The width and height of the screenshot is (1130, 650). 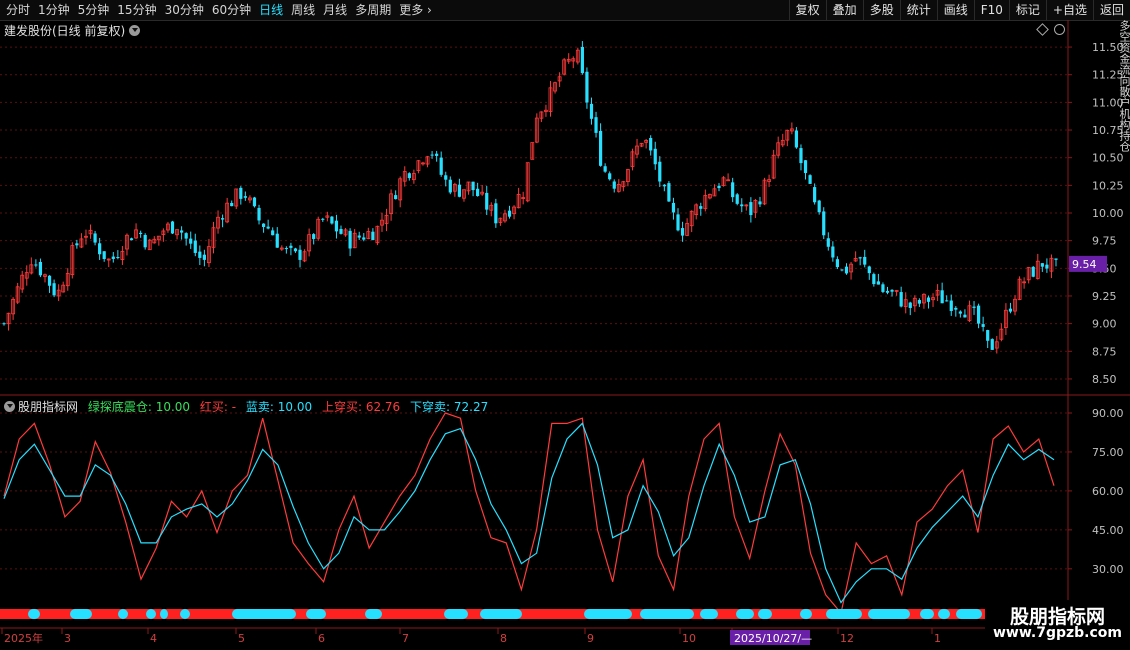 I want to click on legend-cross-up-buy: 上穿买: 62.76, so click(x=361, y=407).